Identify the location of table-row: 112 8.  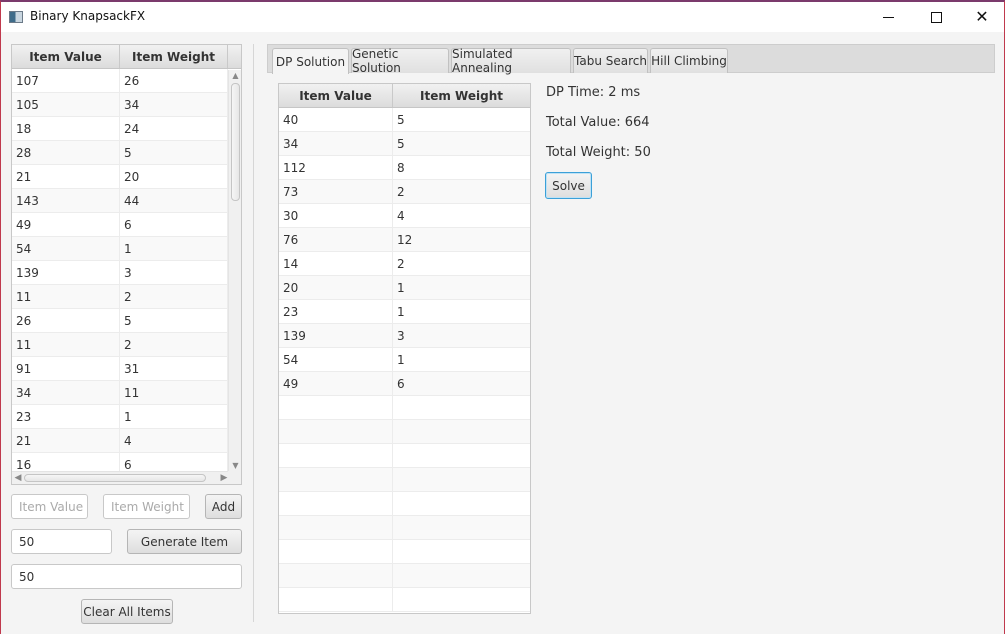
(404, 168).